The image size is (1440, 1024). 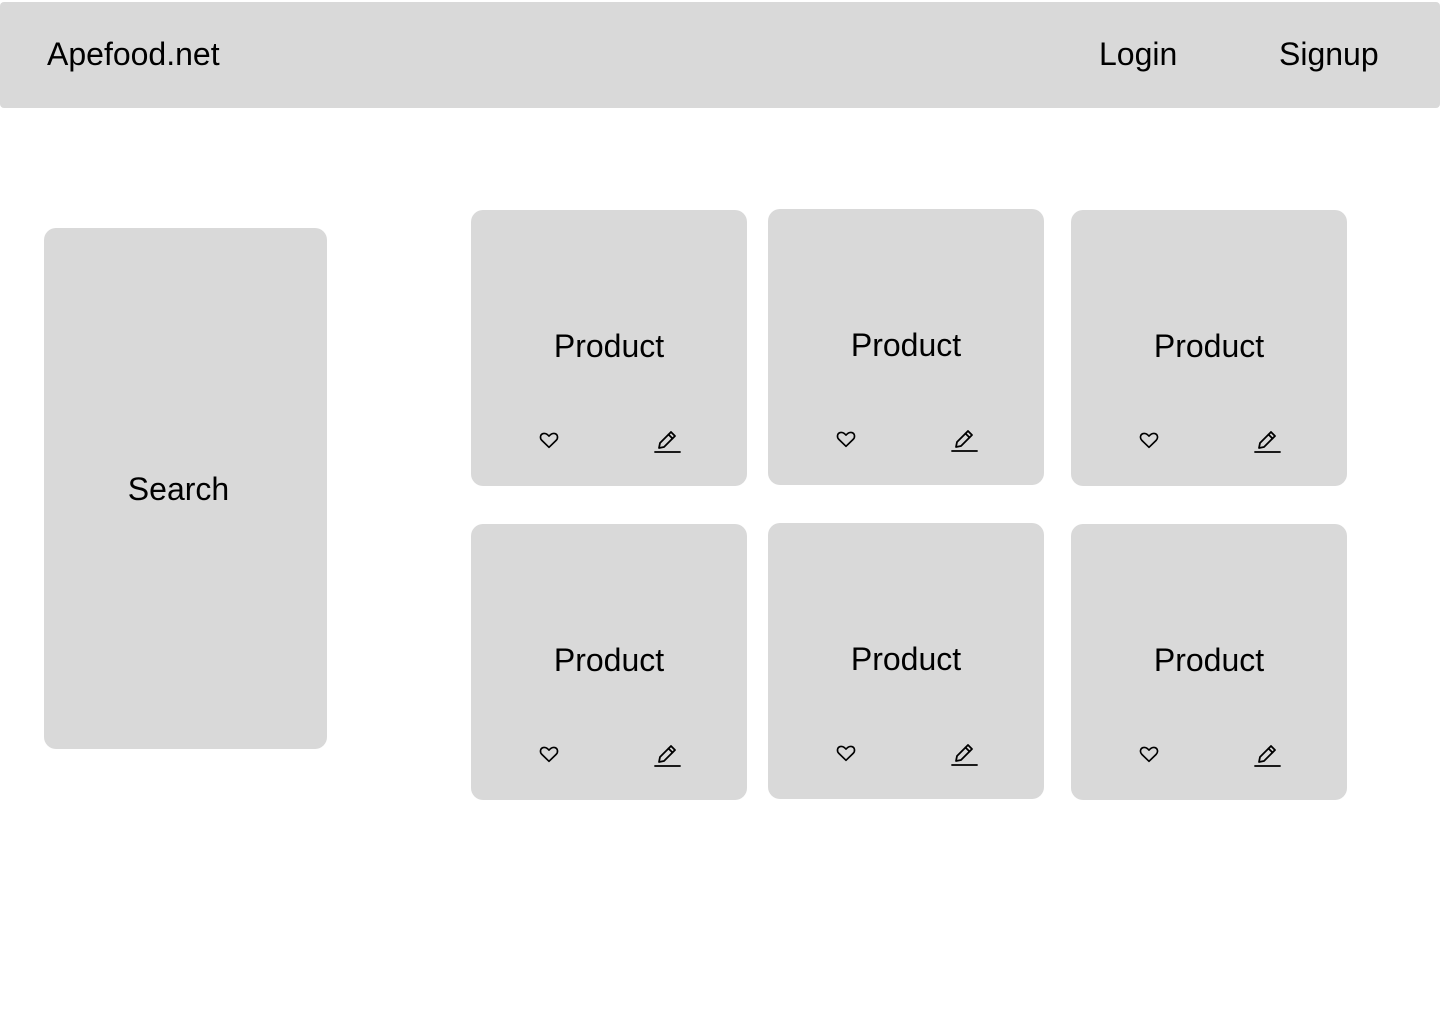 I want to click on search-panel: Search, so click(x=185, y=488).